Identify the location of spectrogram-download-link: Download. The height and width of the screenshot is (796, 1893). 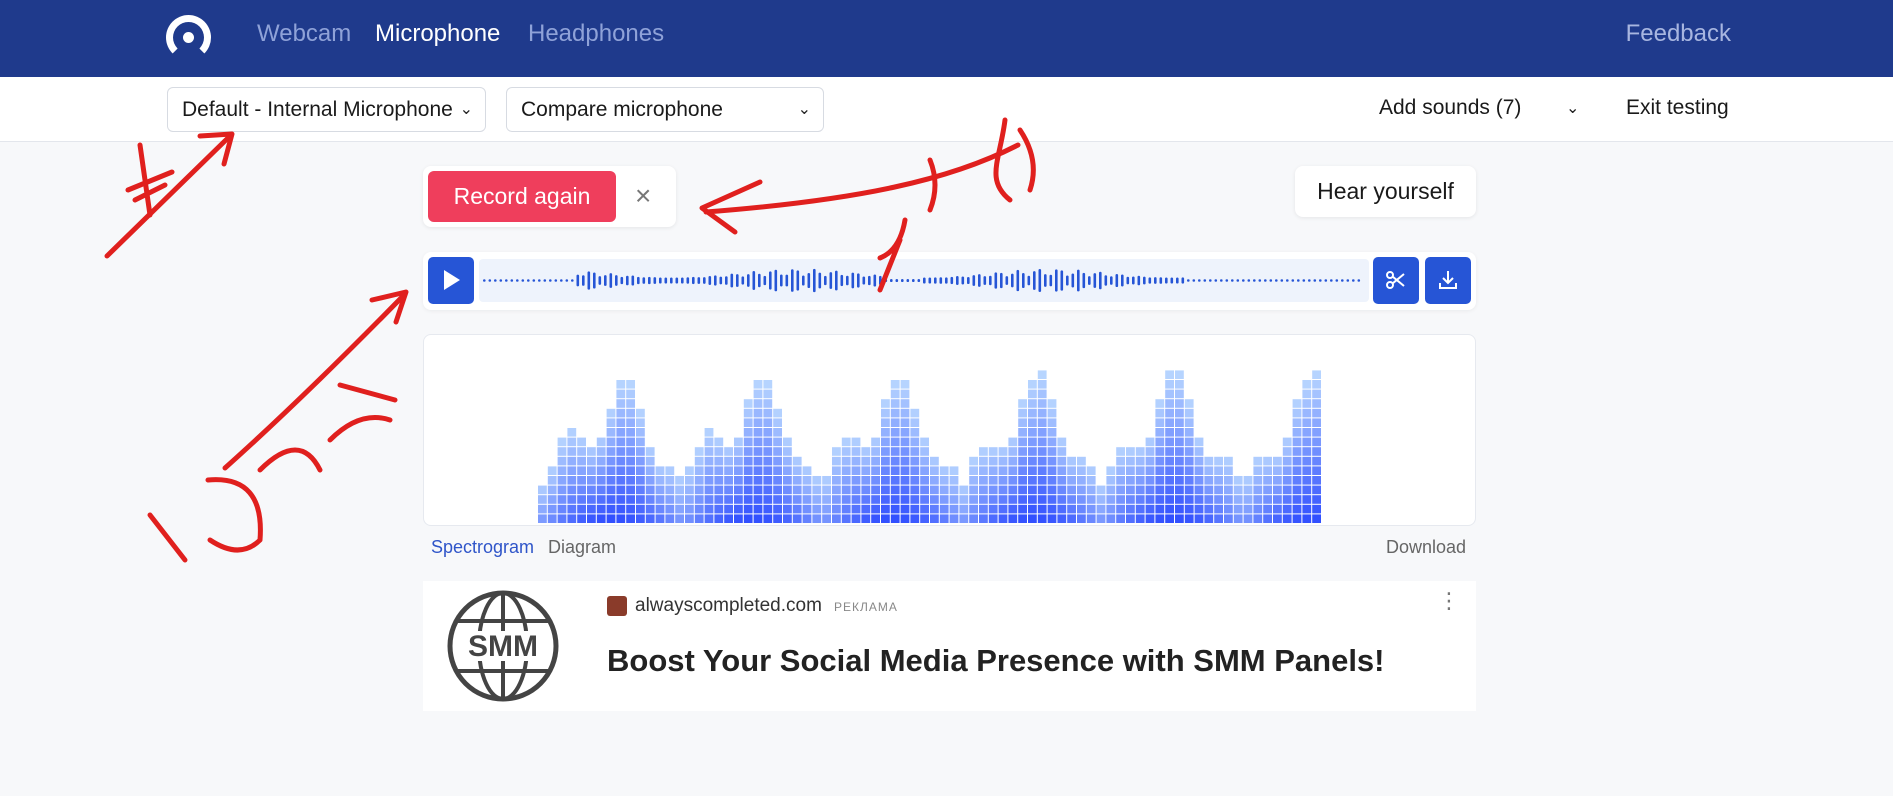
(1426, 547).